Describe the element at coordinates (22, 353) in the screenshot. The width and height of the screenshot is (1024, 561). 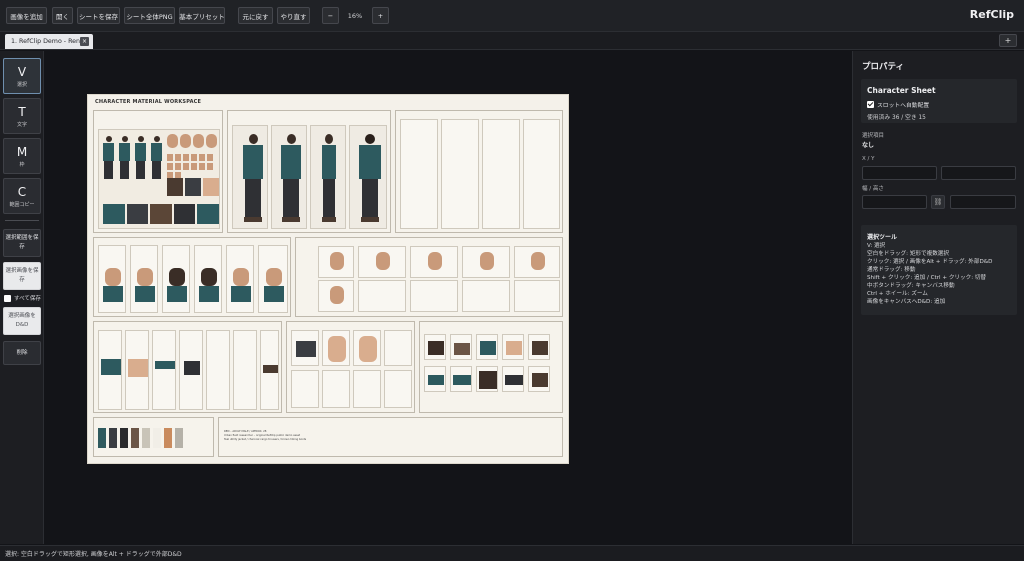
I see `delete-button: 削除` at that location.